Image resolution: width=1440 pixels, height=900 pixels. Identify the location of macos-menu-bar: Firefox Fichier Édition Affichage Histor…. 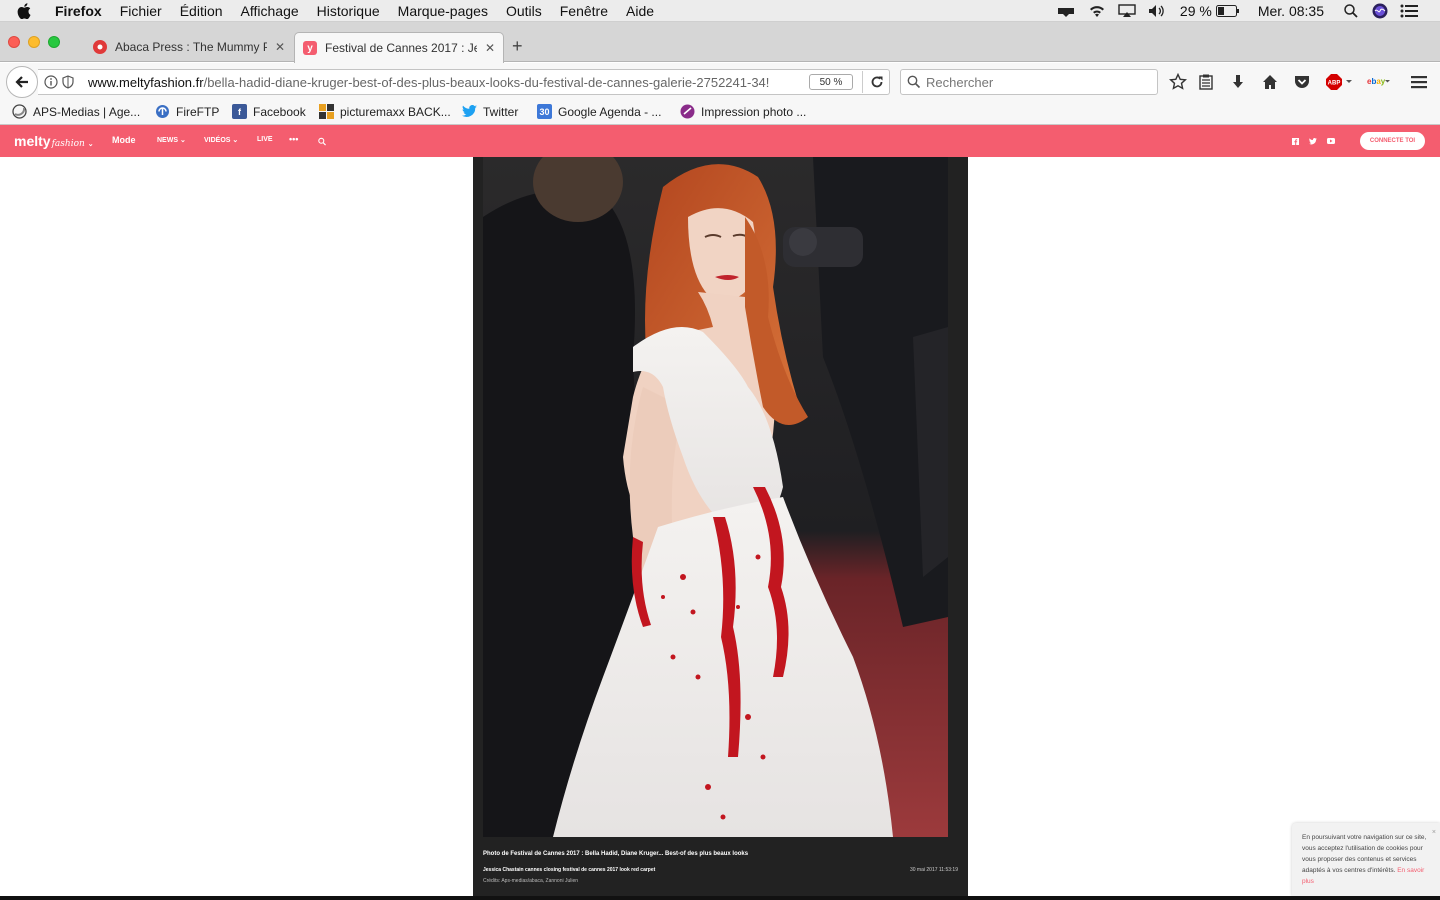
(720, 11).